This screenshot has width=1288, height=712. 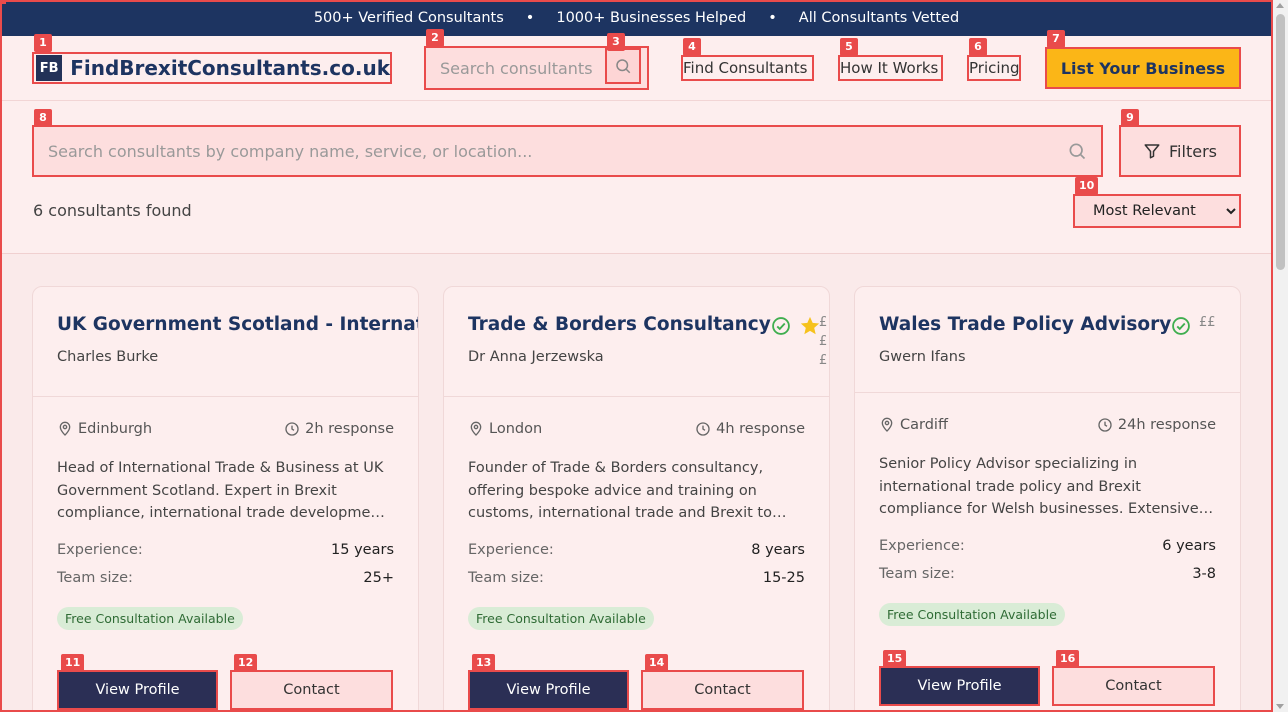 What do you see at coordinates (692, 47) in the screenshot?
I see `element-badge: 4` at bounding box center [692, 47].